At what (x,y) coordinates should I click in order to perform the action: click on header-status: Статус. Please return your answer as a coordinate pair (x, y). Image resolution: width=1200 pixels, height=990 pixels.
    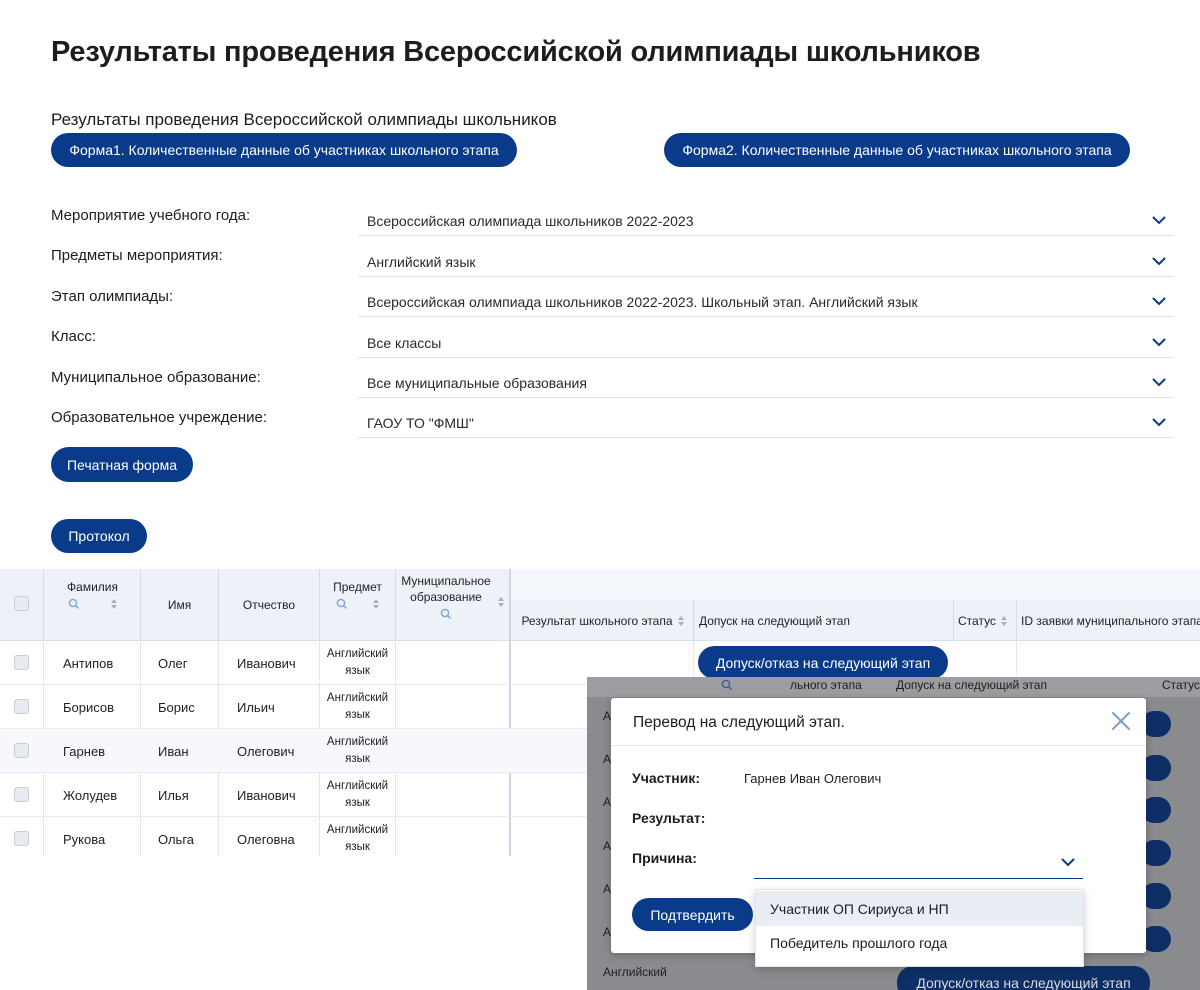
    Looking at the image, I should click on (983, 620).